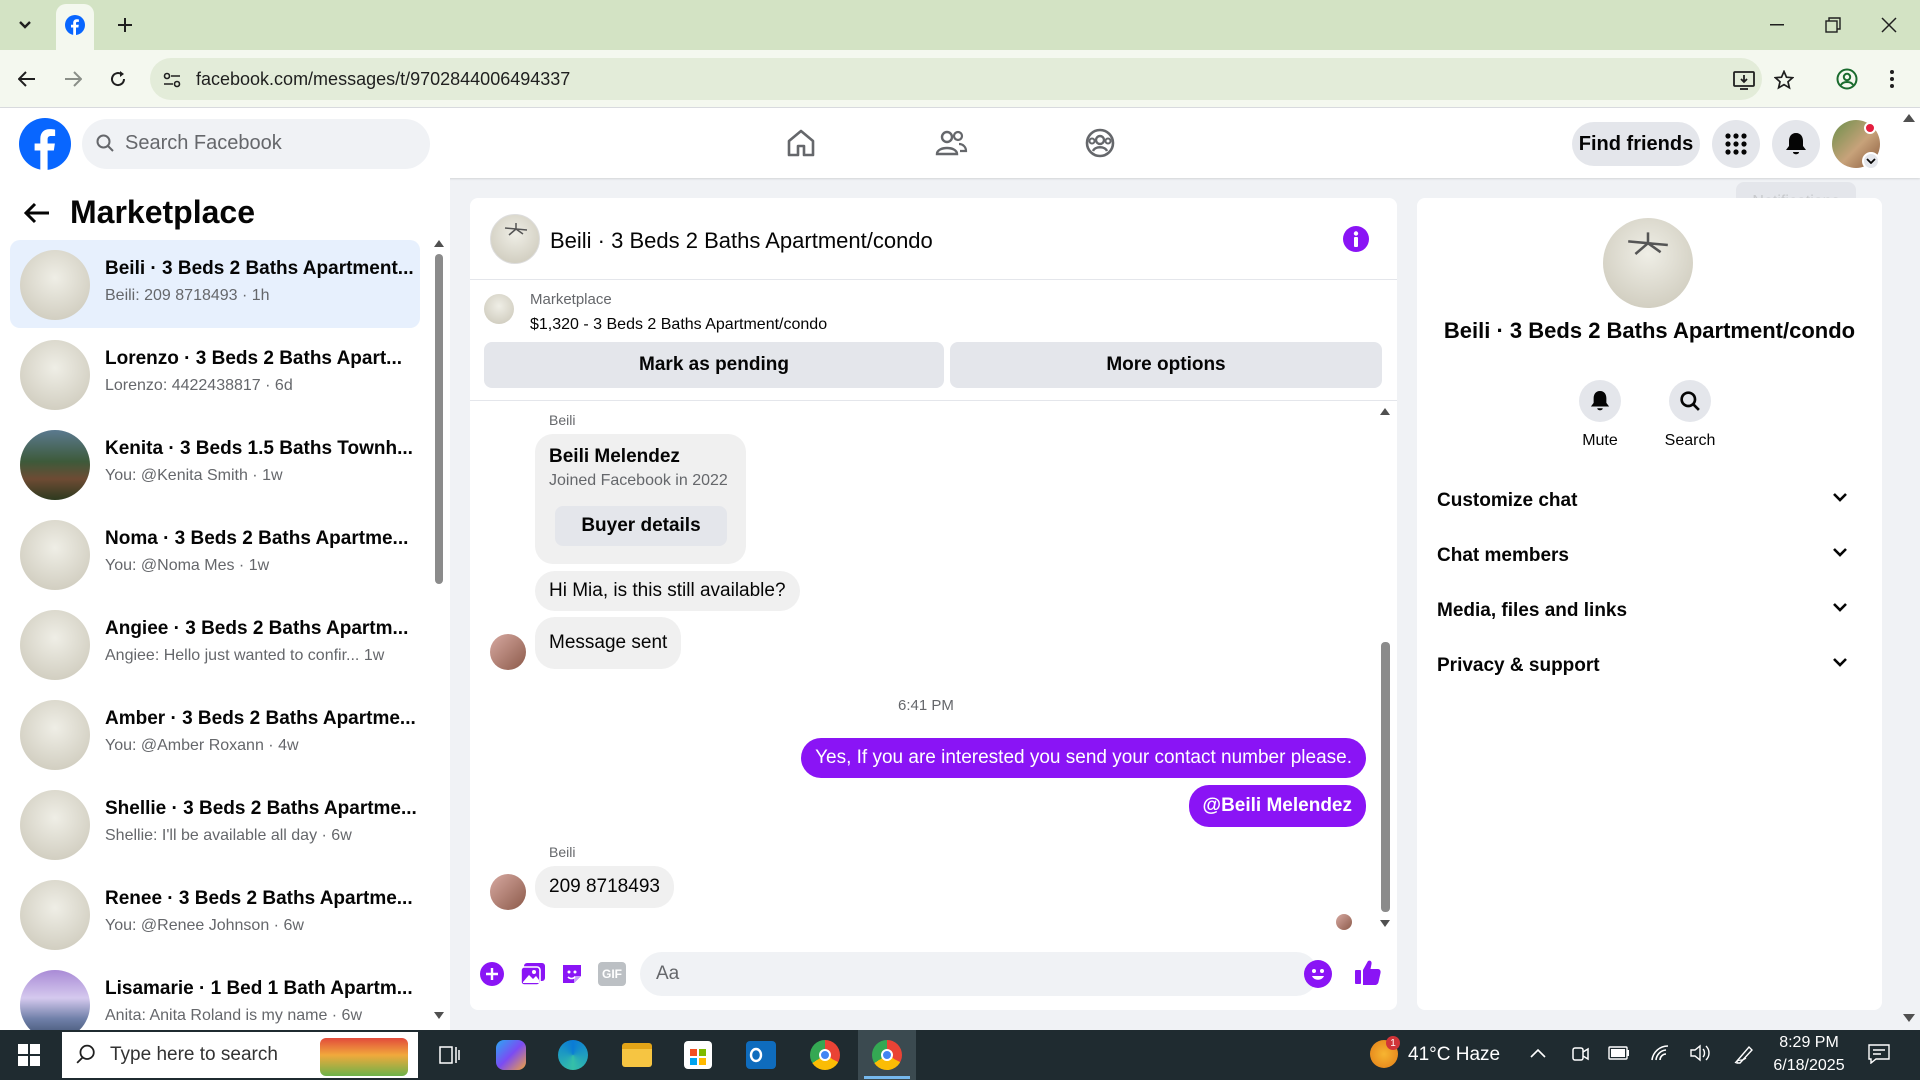 The image size is (1920, 1080). I want to click on conversation-preview: You: @Amber Roxann · 4w, so click(202, 745).